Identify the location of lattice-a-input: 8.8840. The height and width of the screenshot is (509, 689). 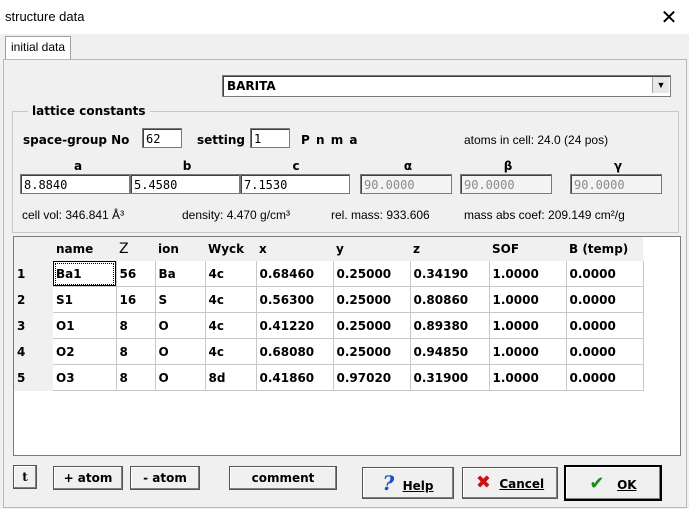
(75, 184).